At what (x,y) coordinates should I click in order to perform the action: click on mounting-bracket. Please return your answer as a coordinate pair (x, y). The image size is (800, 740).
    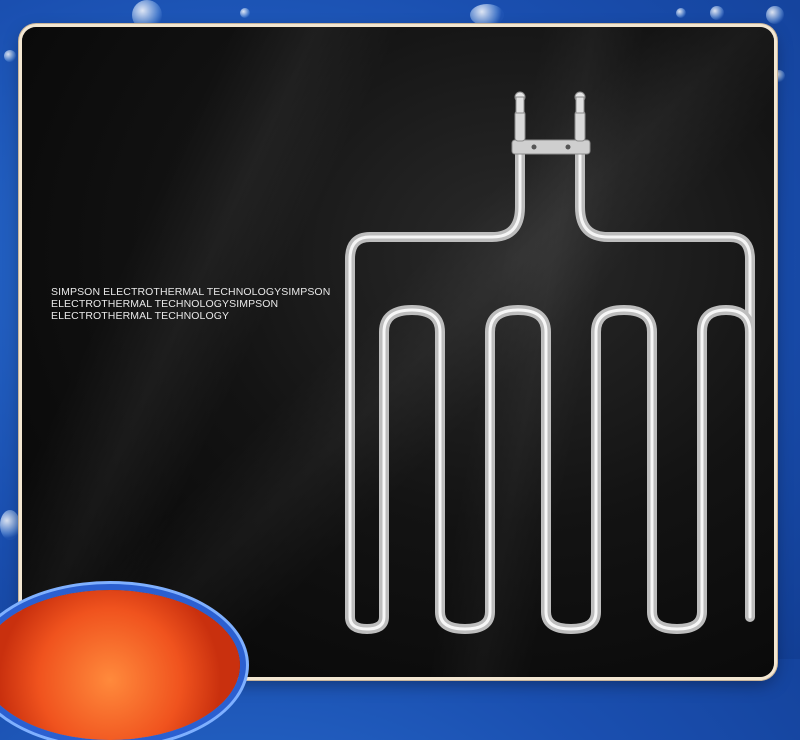
    Looking at the image, I should click on (551, 147).